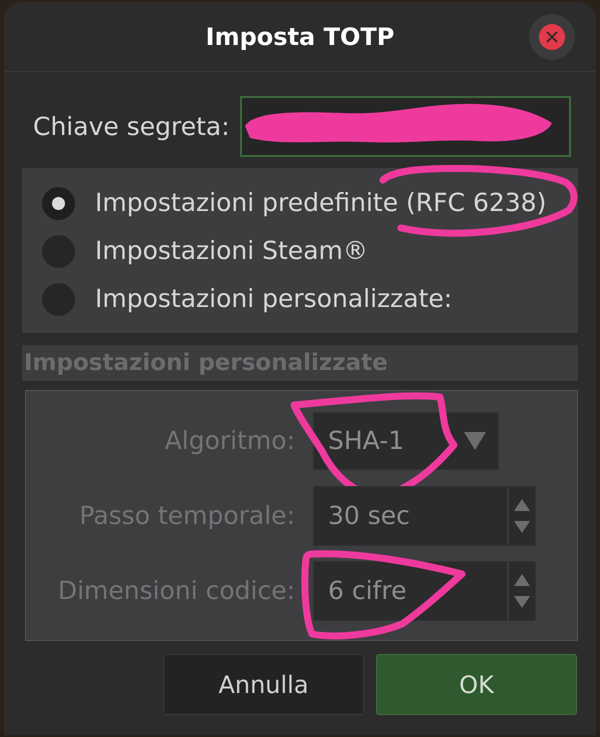 Image resolution: width=600 pixels, height=737 pixels. I want to click on close-button, so click(552, 37).